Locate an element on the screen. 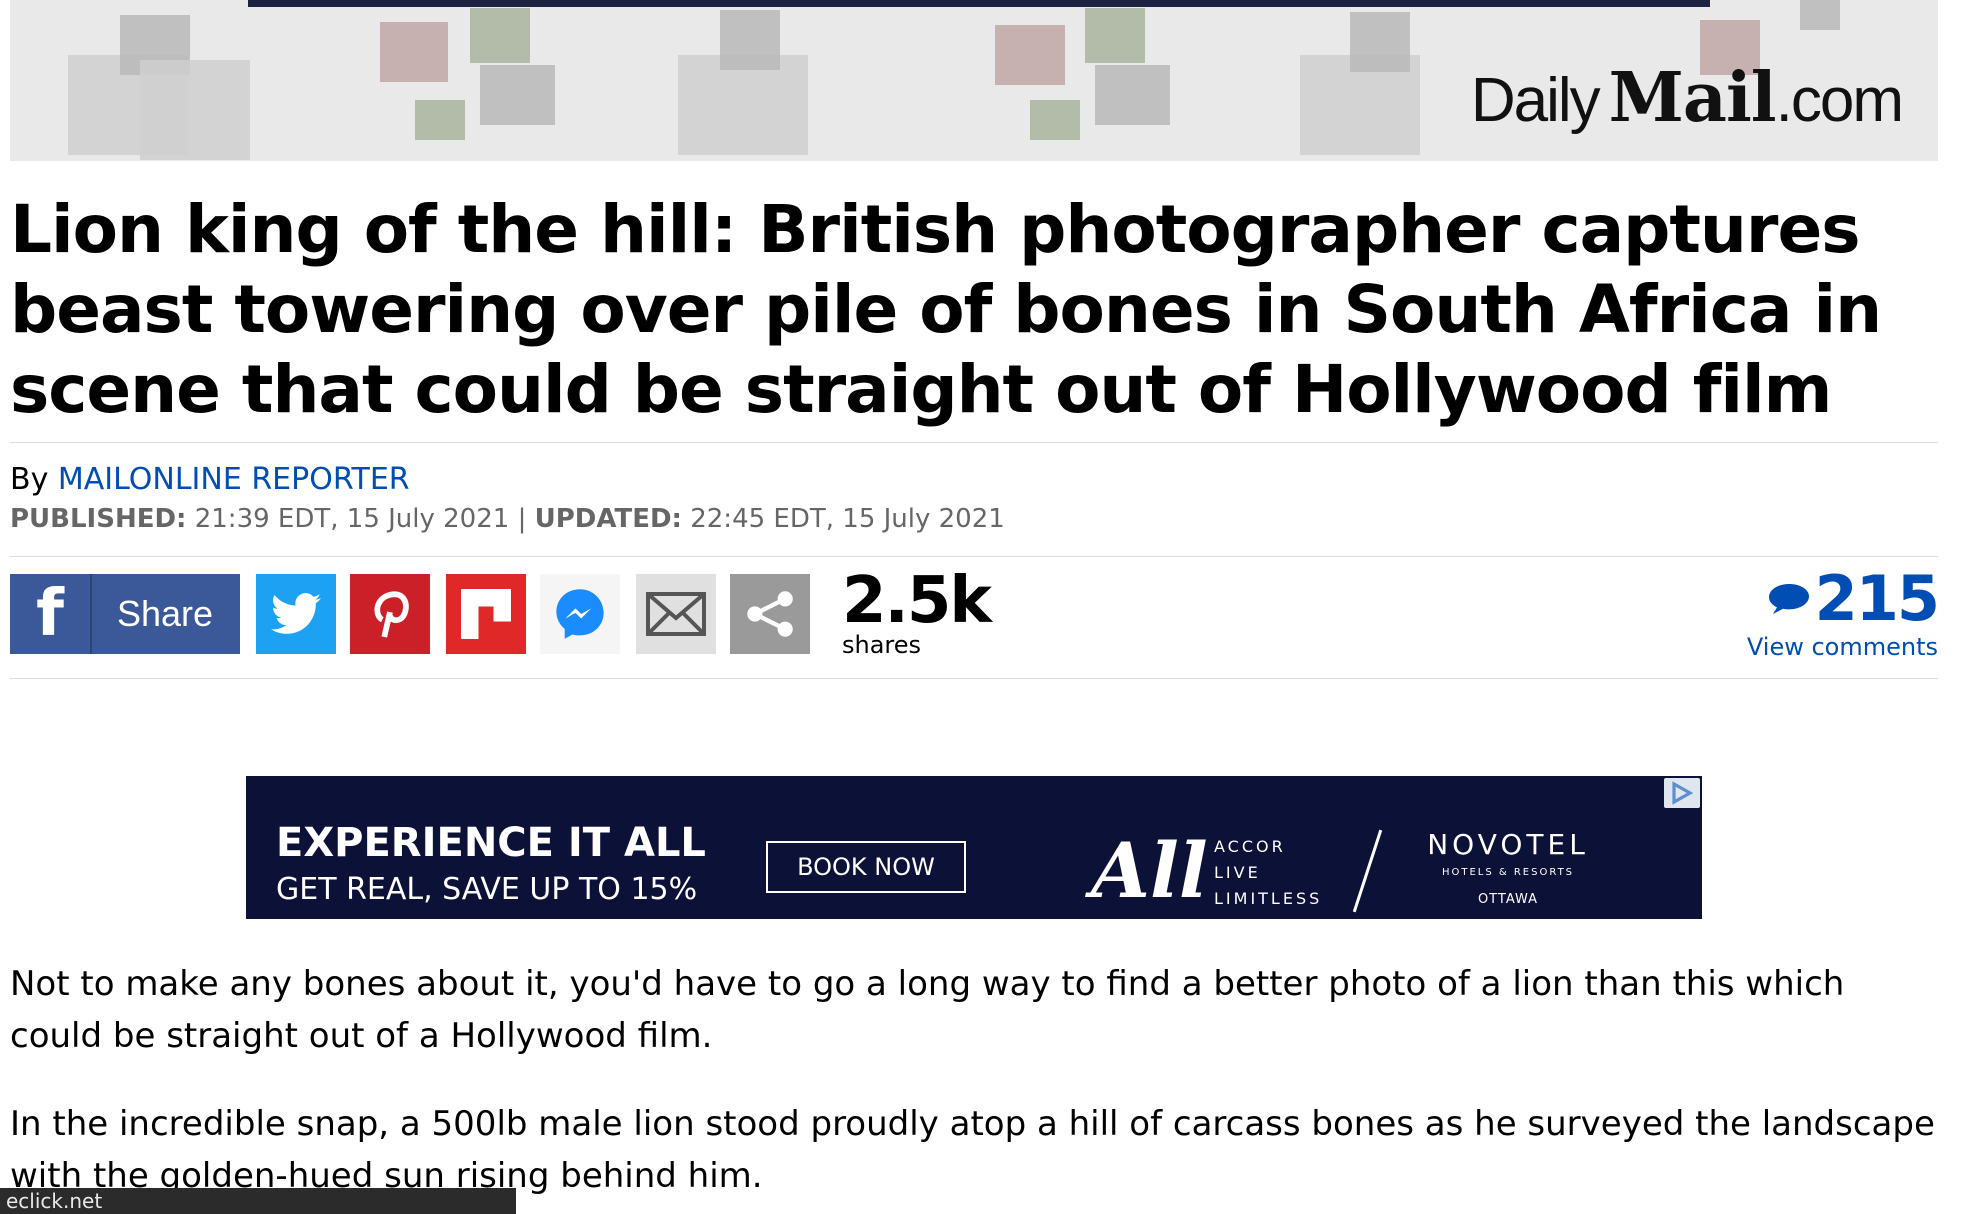  comment-bubble-icon is located at coordinates (1788, 599).